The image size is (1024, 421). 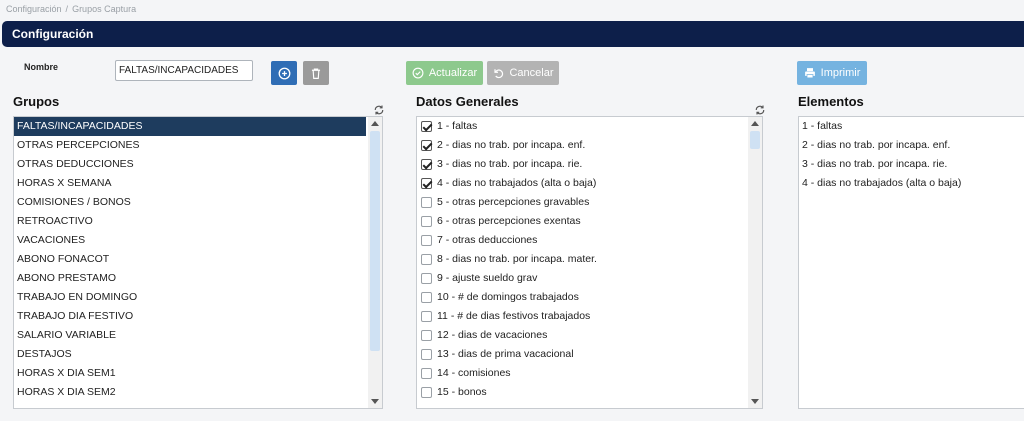 What do you see at coordinates (190, 373) in the screenshot?
I see `list-item: HORAS X DIA SEM1` at bounding box center [190, 373].